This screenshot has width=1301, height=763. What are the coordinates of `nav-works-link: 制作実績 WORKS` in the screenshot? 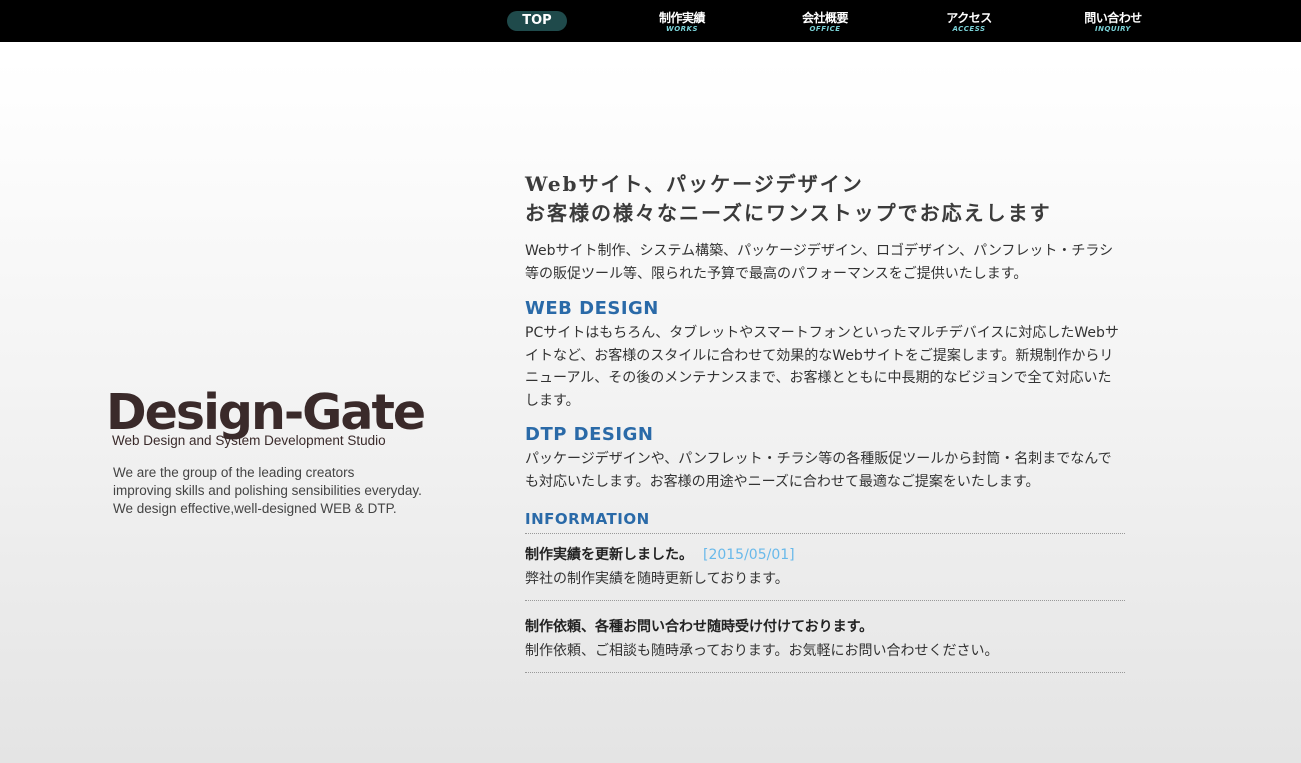 It's located at (682, 21).